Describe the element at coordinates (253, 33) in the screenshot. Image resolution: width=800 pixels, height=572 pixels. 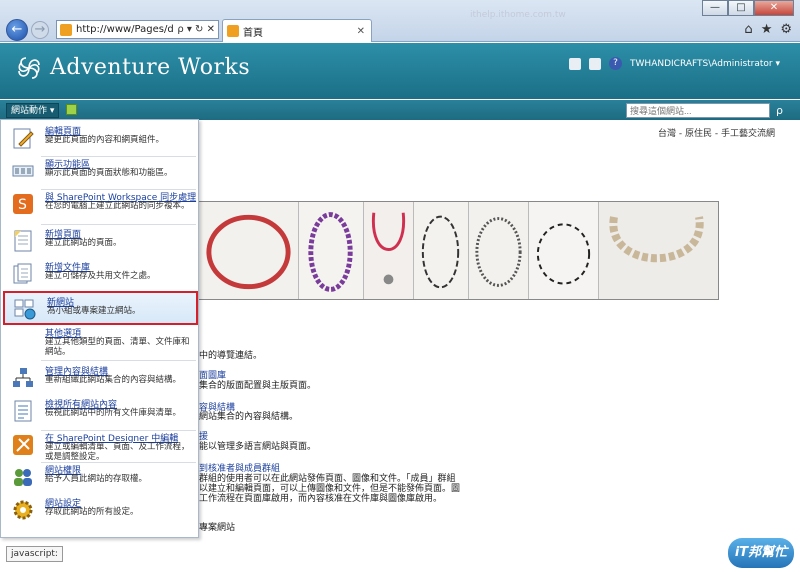
I see `tab-title: 首頁` at that location.